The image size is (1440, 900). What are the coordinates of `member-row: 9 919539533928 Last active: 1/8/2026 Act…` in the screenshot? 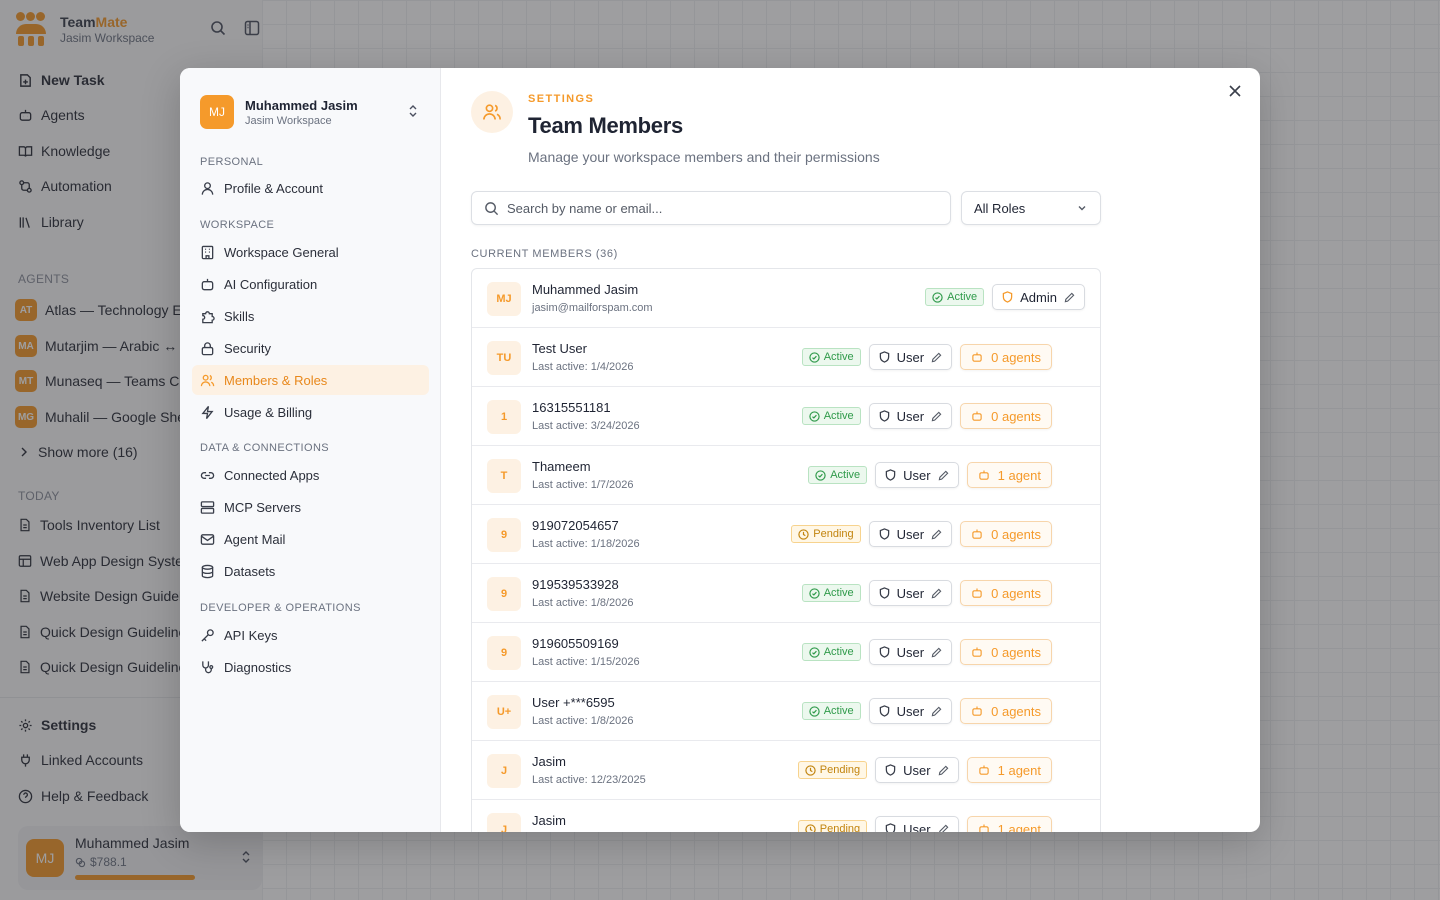 It's located at (786, 593).